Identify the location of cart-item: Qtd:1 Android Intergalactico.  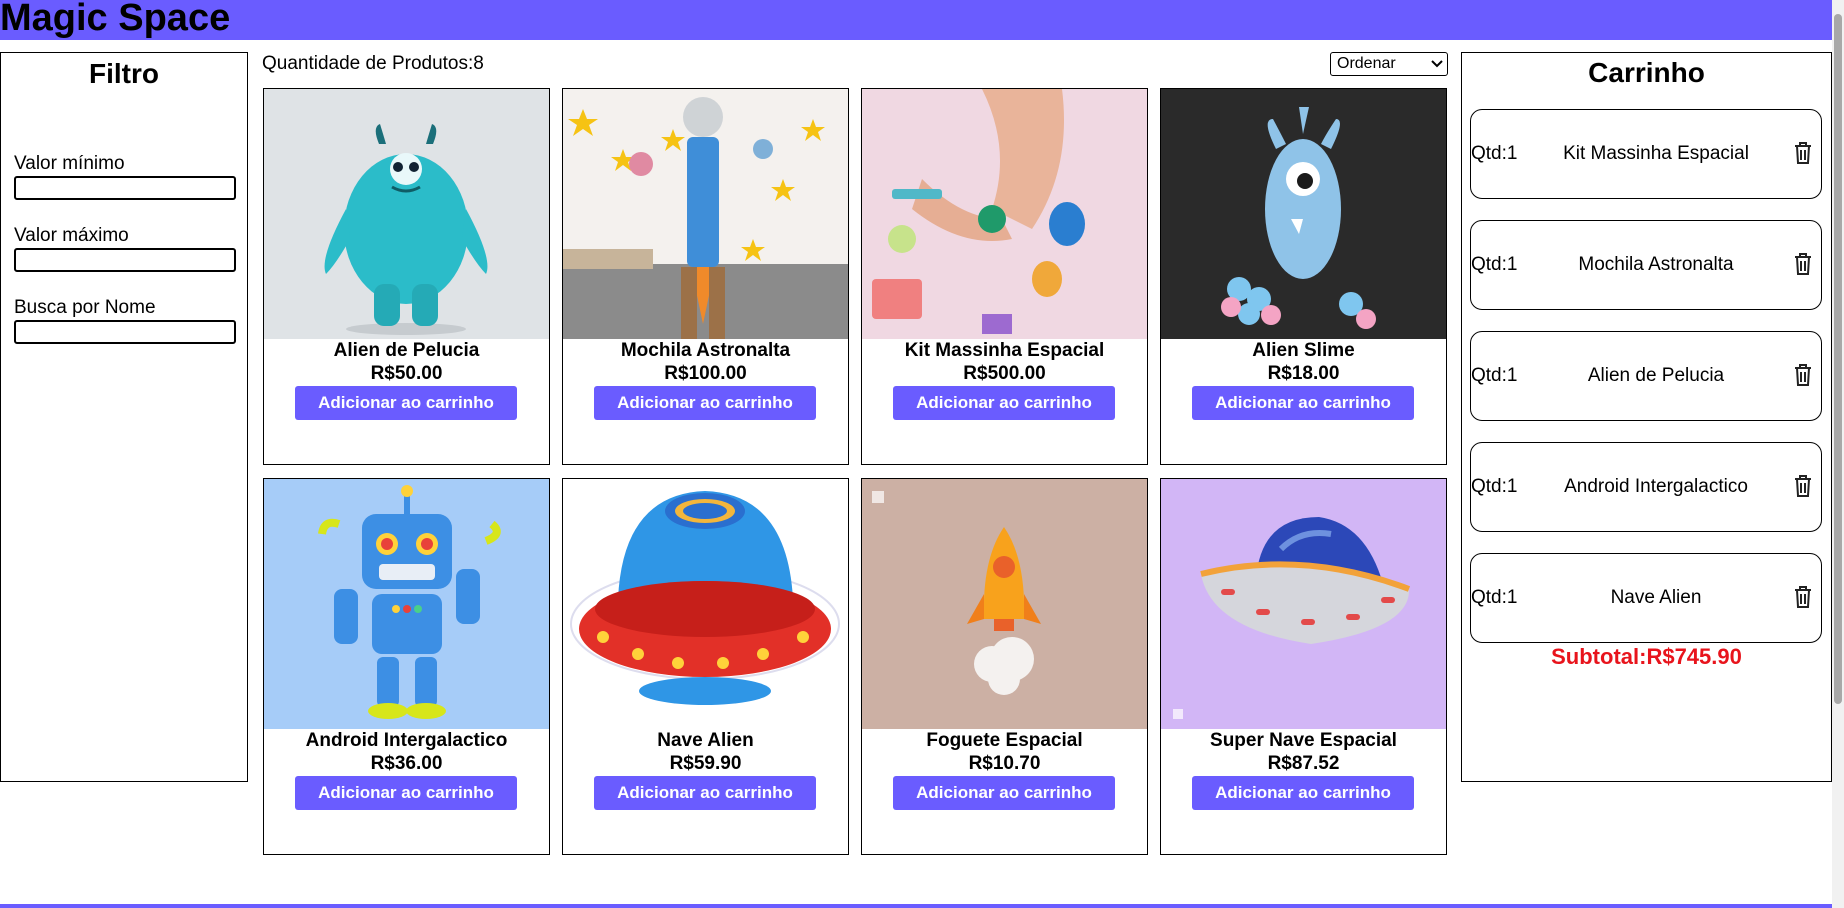
(1646, 487).